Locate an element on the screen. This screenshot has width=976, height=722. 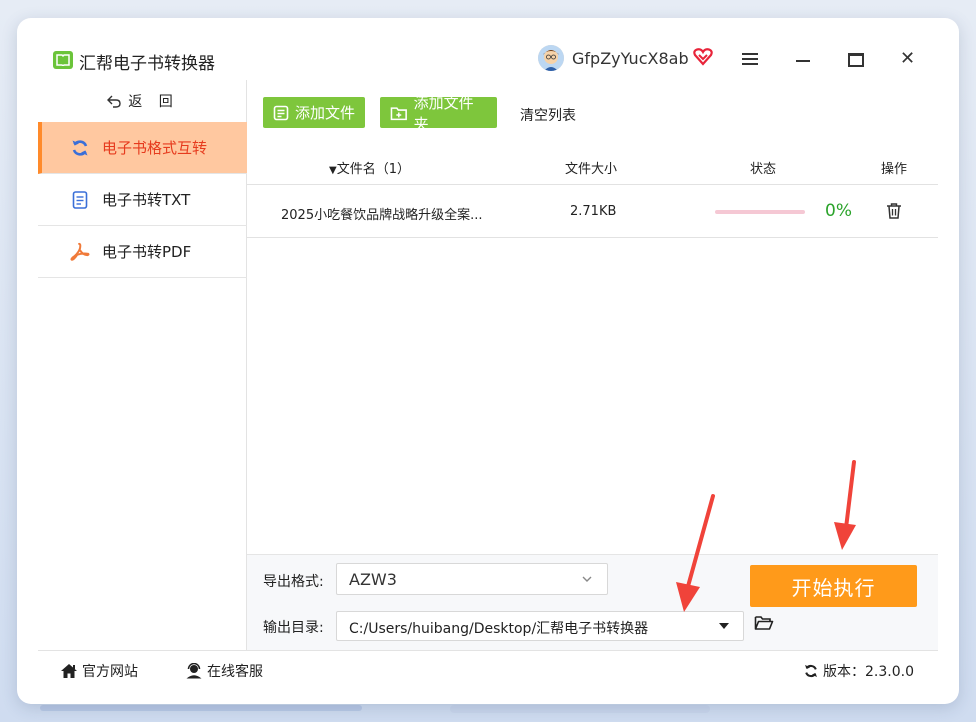
file-table-header: ▼文件名（1） 文件大小 状态 操作 is located at coordinates (592, 166).